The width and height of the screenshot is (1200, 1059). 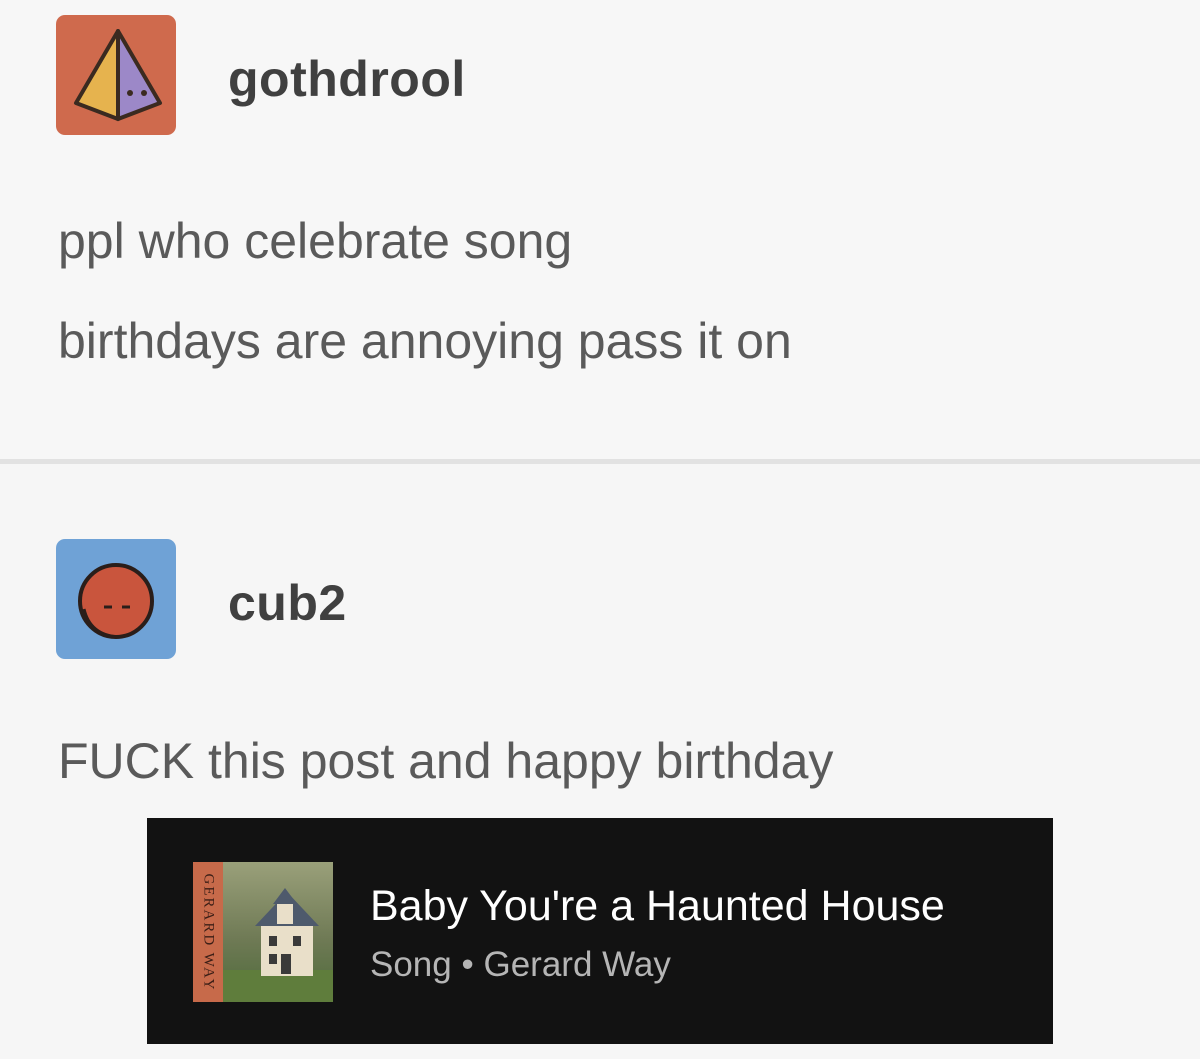 What do you see at coordinates (208, 932) in the screenshot?
I see `album-spine-text: GERARD WAY` at bounding box center [208, 932].